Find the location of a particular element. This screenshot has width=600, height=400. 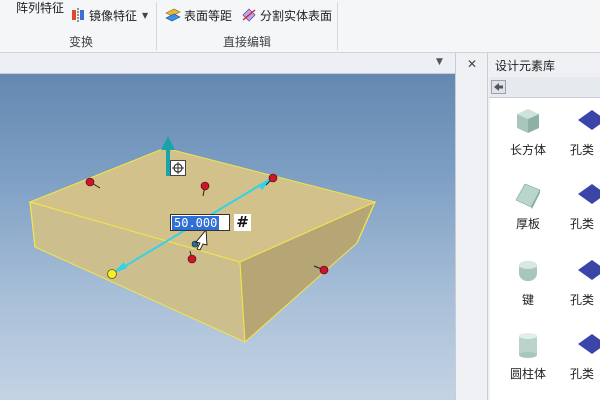

offset-surface-icon is located at coordinates (173, 15).